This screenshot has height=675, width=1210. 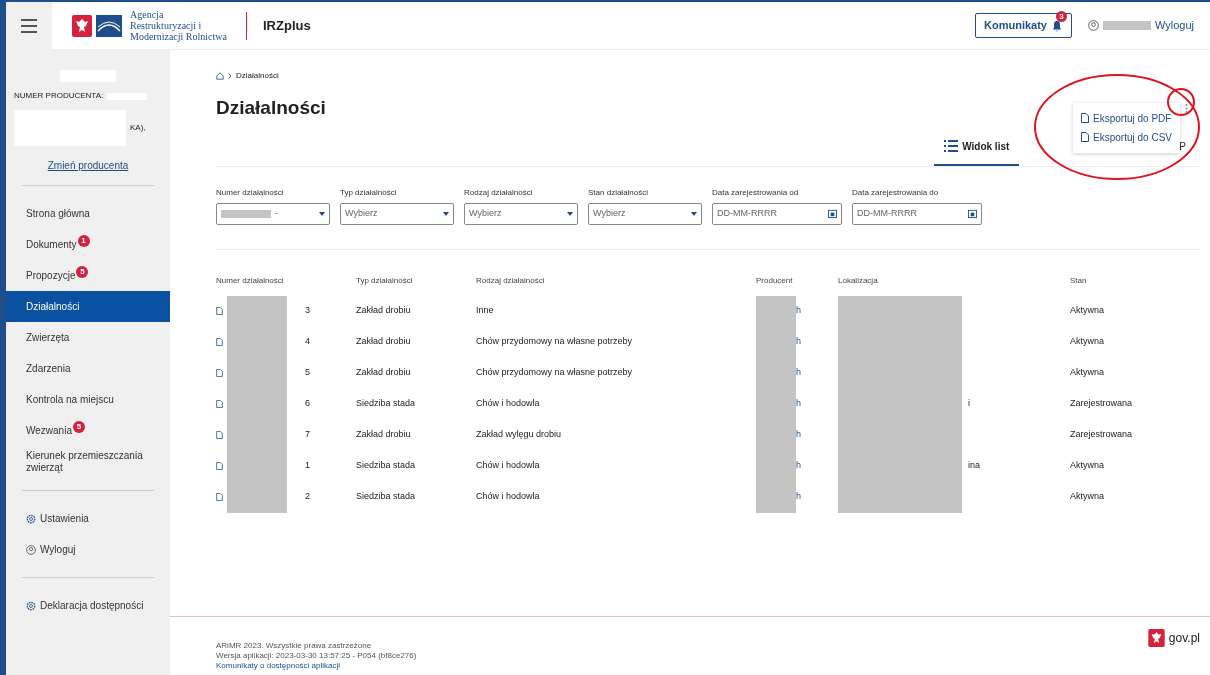 I want to click on table-cell: 2, so click(x=307, y=497).